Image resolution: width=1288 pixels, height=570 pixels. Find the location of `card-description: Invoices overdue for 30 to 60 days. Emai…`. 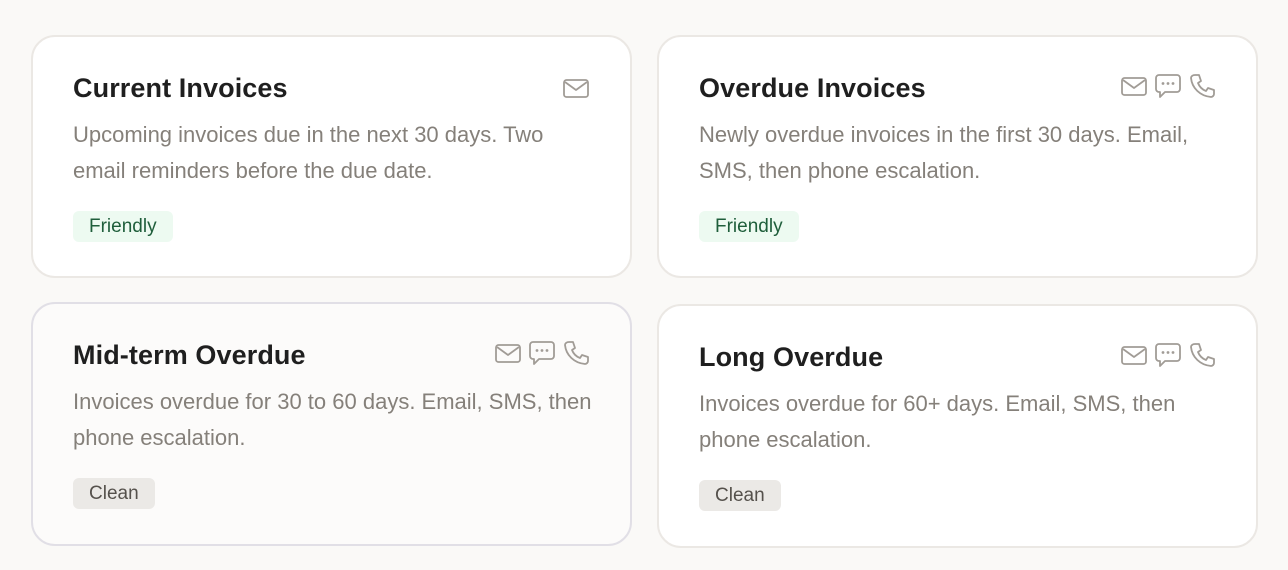

card-description: Invoices overdue for 30 to 60 days. Emai… is located at coordinates (332, 419).